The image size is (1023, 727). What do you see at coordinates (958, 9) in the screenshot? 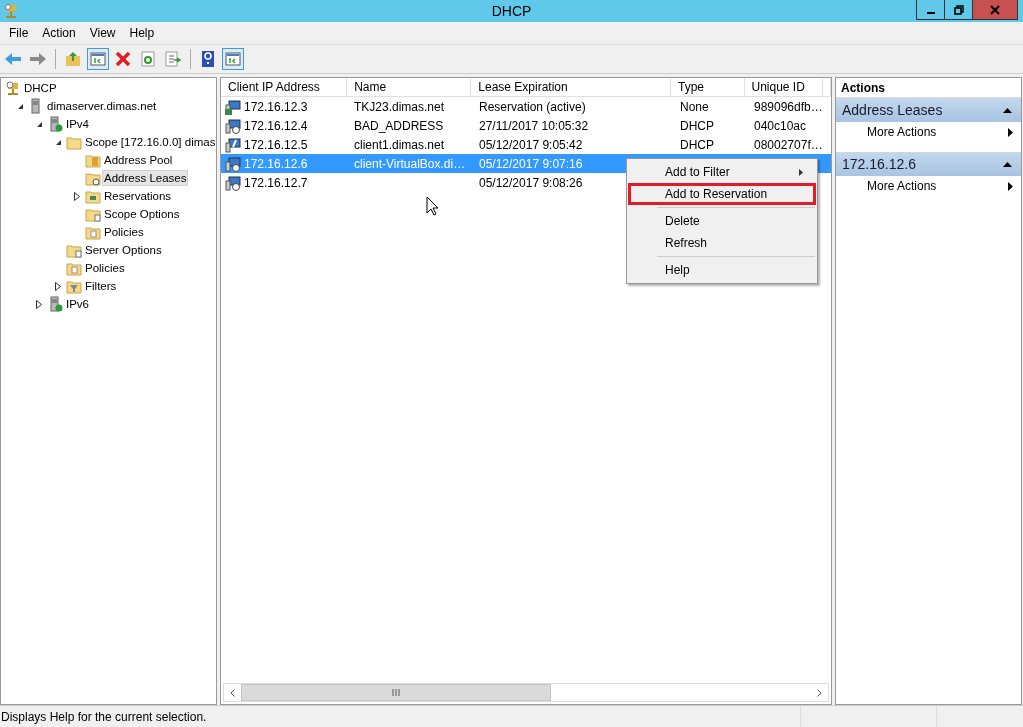
I see `restore-icon` at bounding box center [958, 9].